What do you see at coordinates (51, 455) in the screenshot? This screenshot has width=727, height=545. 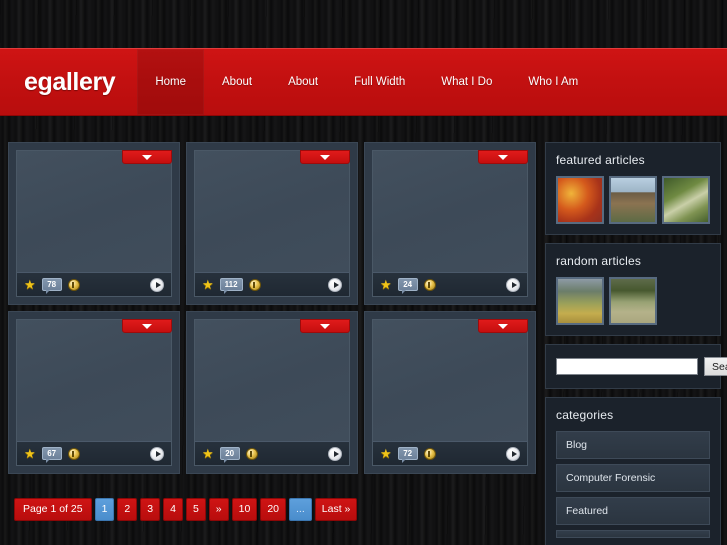 I see `comment-count-badge: 67` at bounding box center [51, 455].